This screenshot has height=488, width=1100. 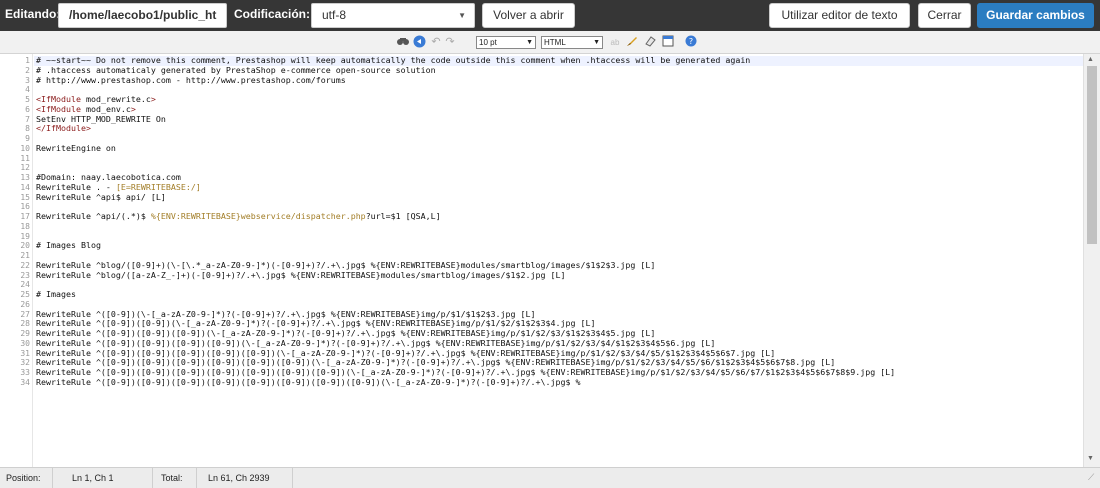 What do you see at coordinates (25, 372) in the screenshot?
I see `line-number: 33` at bounding box center [25, 372].